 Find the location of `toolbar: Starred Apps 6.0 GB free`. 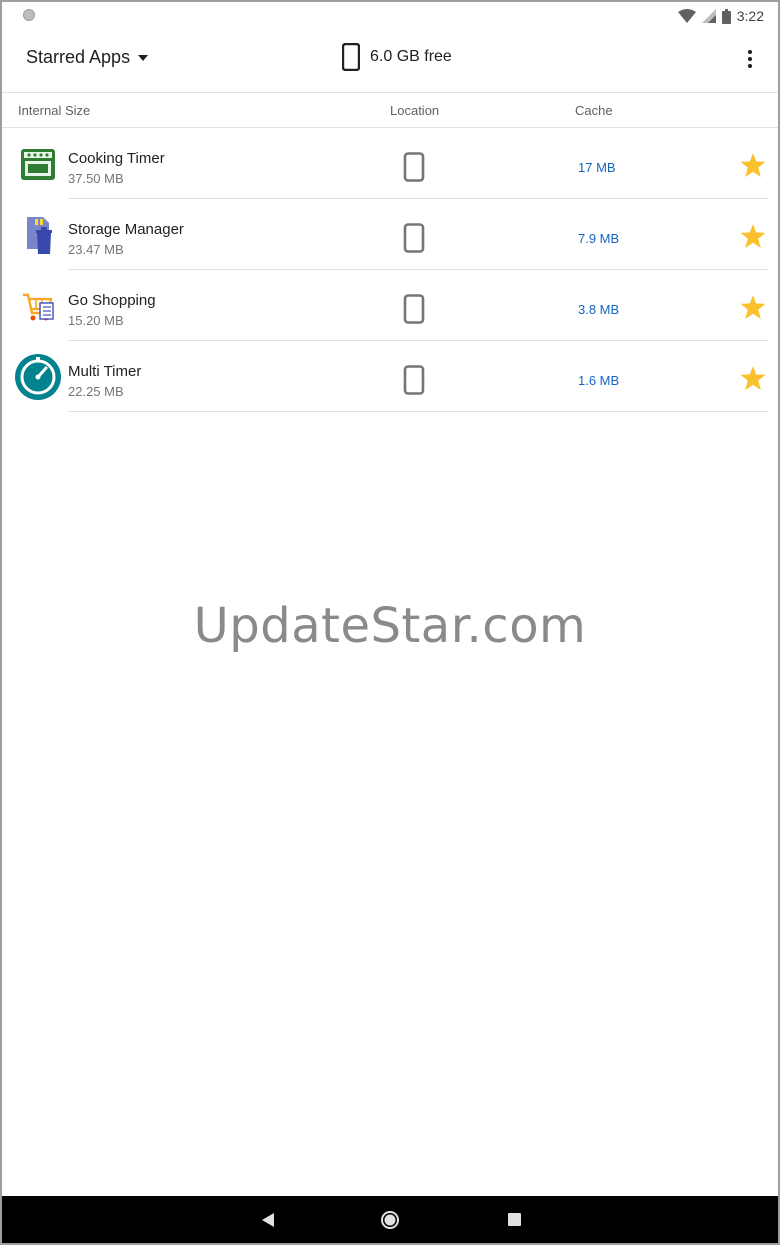

toolbar: Starred Apps 6.0 GB free is located at coordinates (390, 61).